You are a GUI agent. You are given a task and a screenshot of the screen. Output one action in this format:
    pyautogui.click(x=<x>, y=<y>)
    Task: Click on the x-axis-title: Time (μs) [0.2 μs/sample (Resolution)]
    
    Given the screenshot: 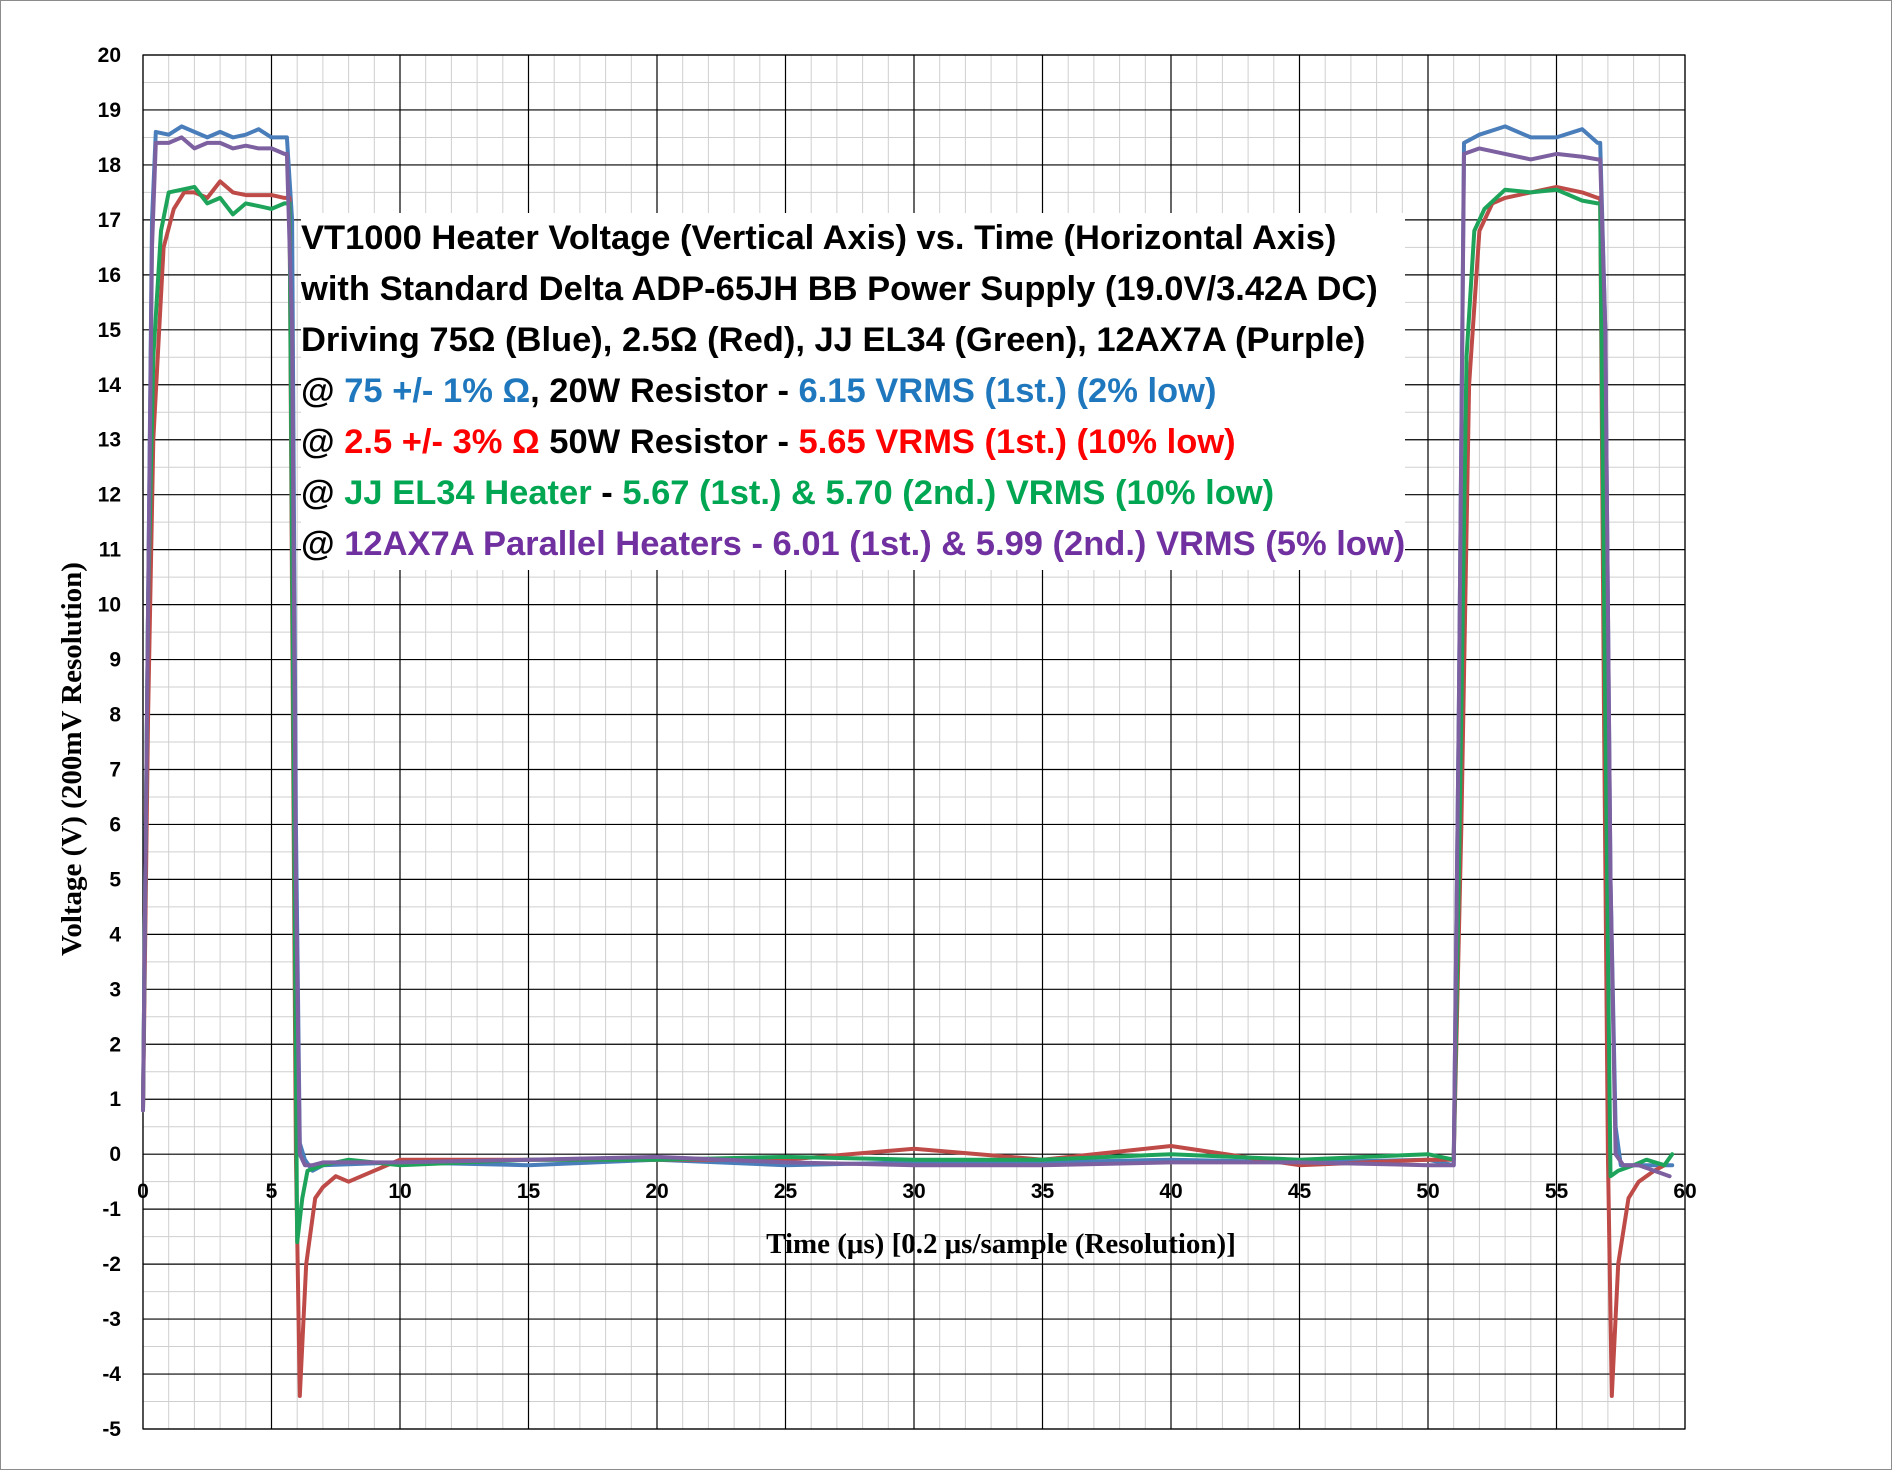 What is the action you would take?
    pyautogui.click(x=1001, y=1244)
    